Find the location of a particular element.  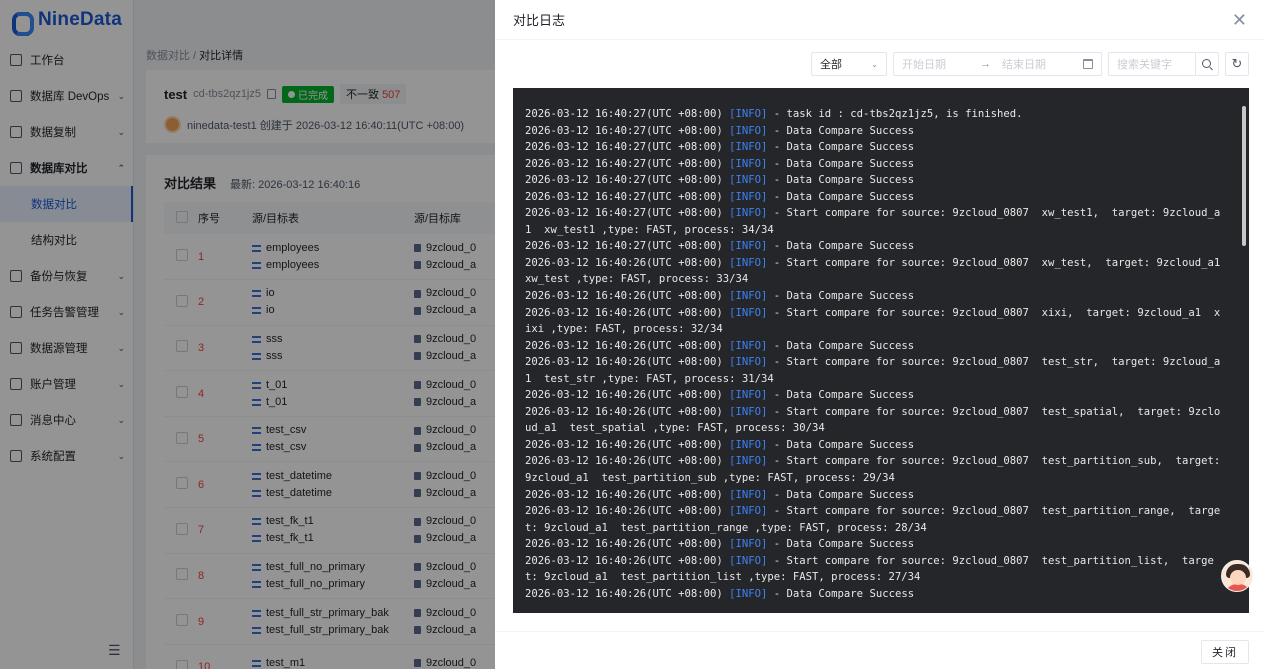

calendar-icon is located at coordinates (1088, 64).